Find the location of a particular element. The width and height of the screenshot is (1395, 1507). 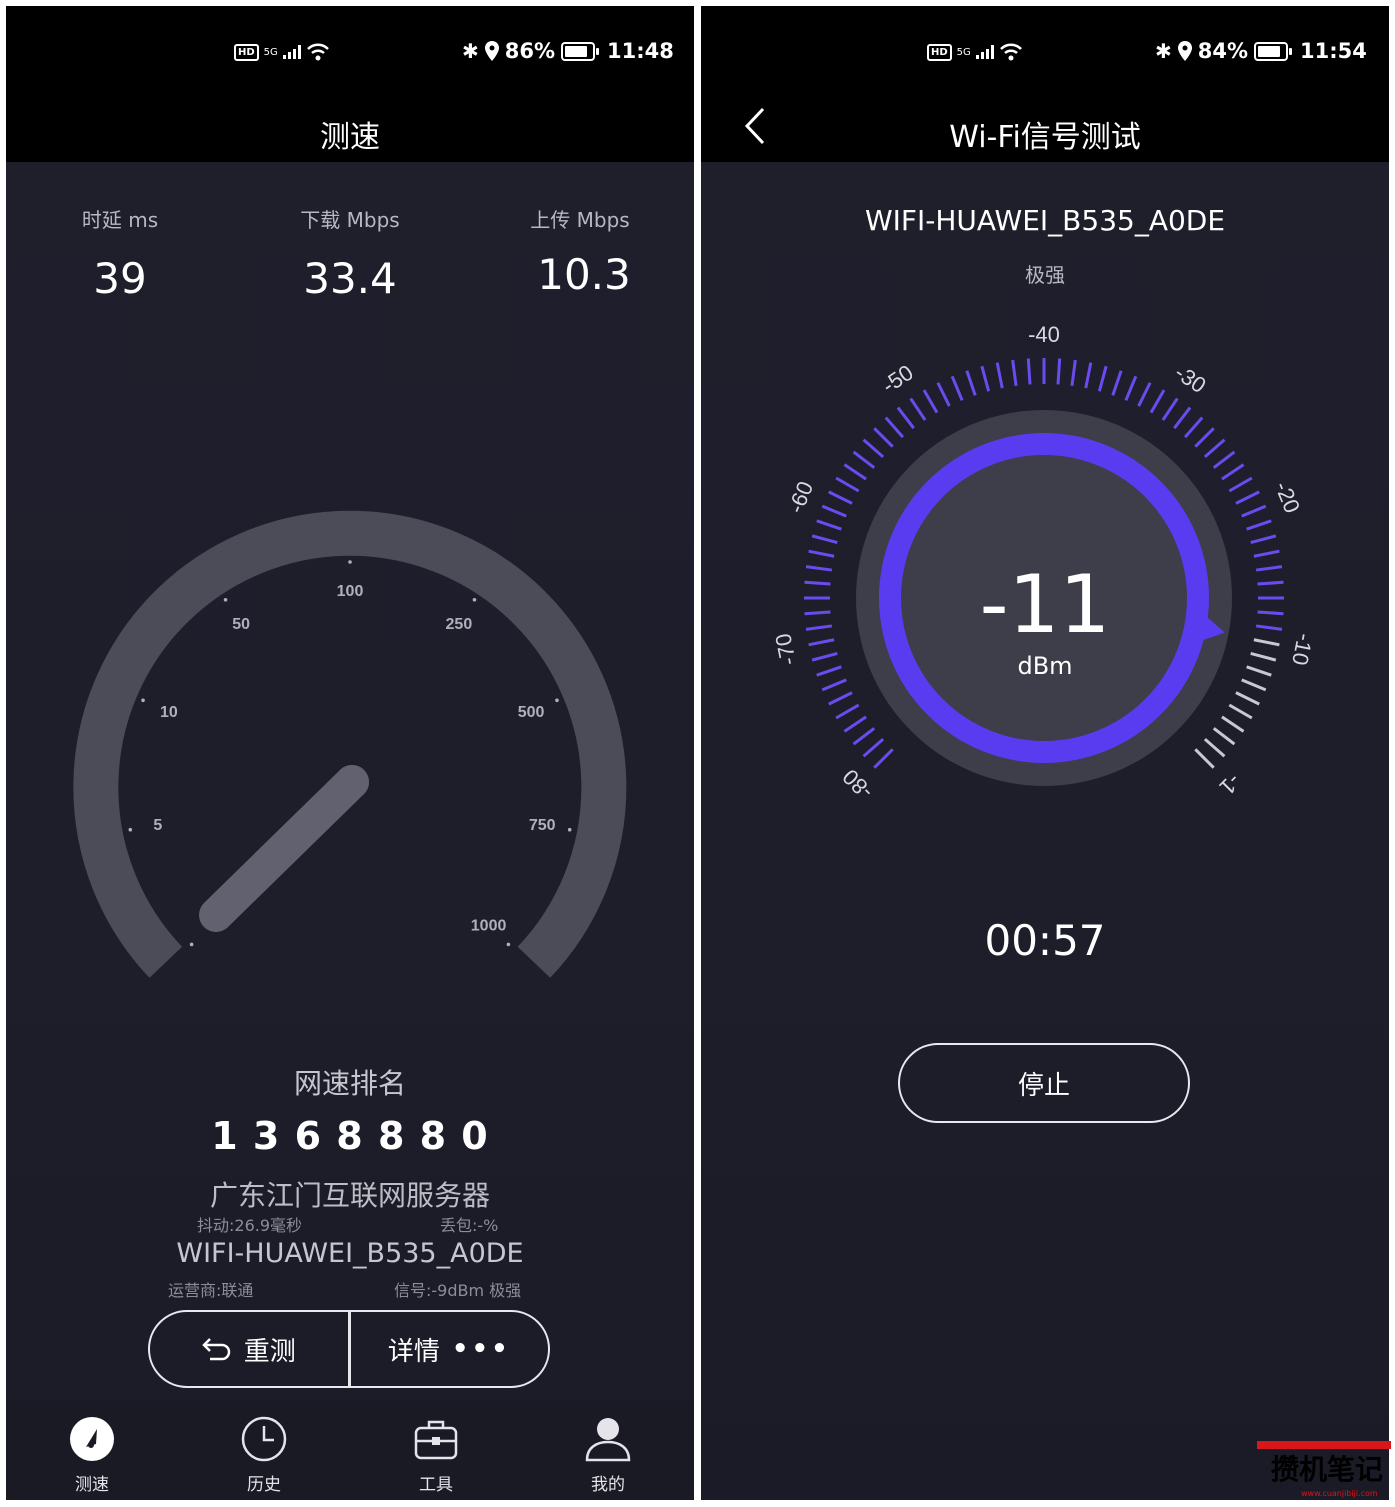

nav-label-tools: 工具 is located at coordinates (436, 1485).